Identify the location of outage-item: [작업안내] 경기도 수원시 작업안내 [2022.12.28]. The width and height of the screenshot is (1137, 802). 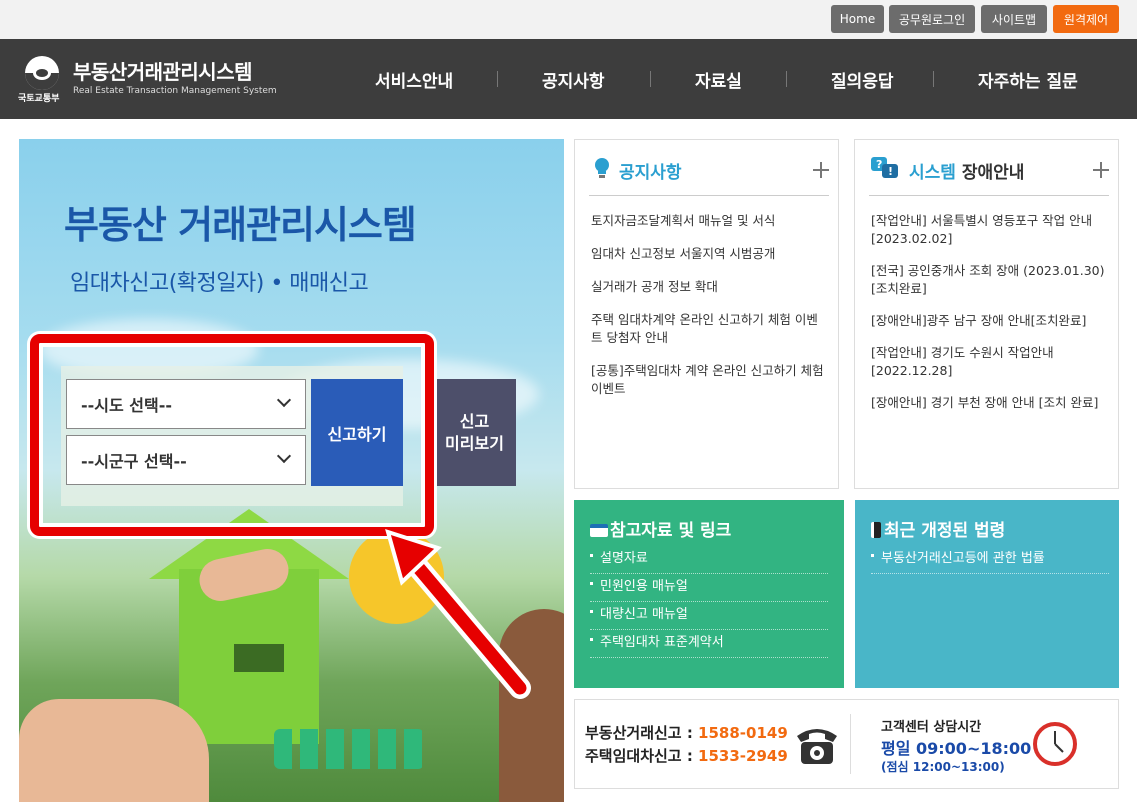
(990, 362).